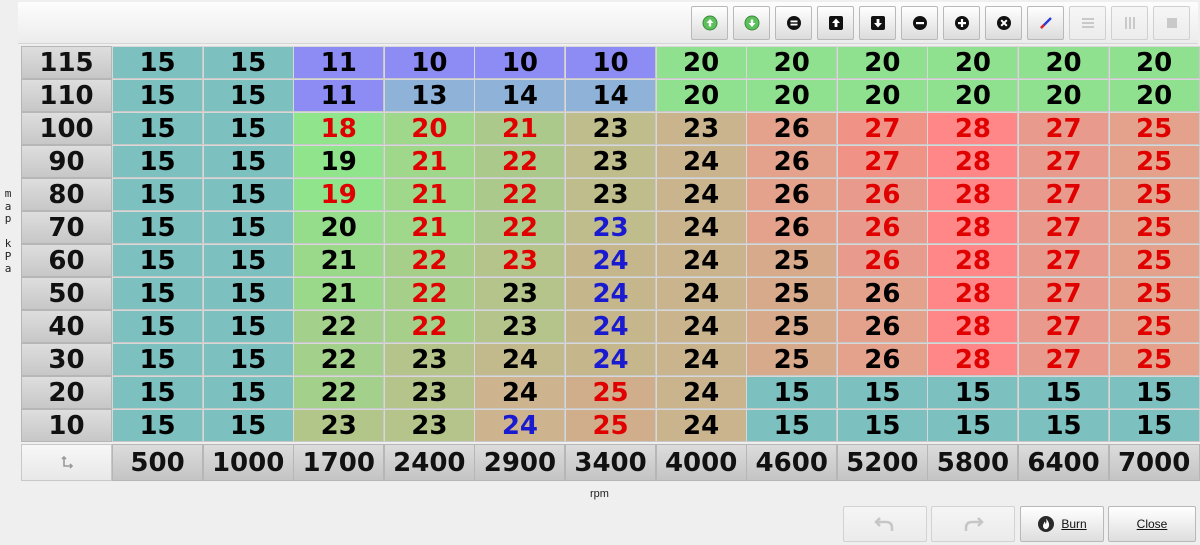  What do you see at coordinates (709, 23) in the screenshot?
I see `increment-button` at bounding box center [709, 23].